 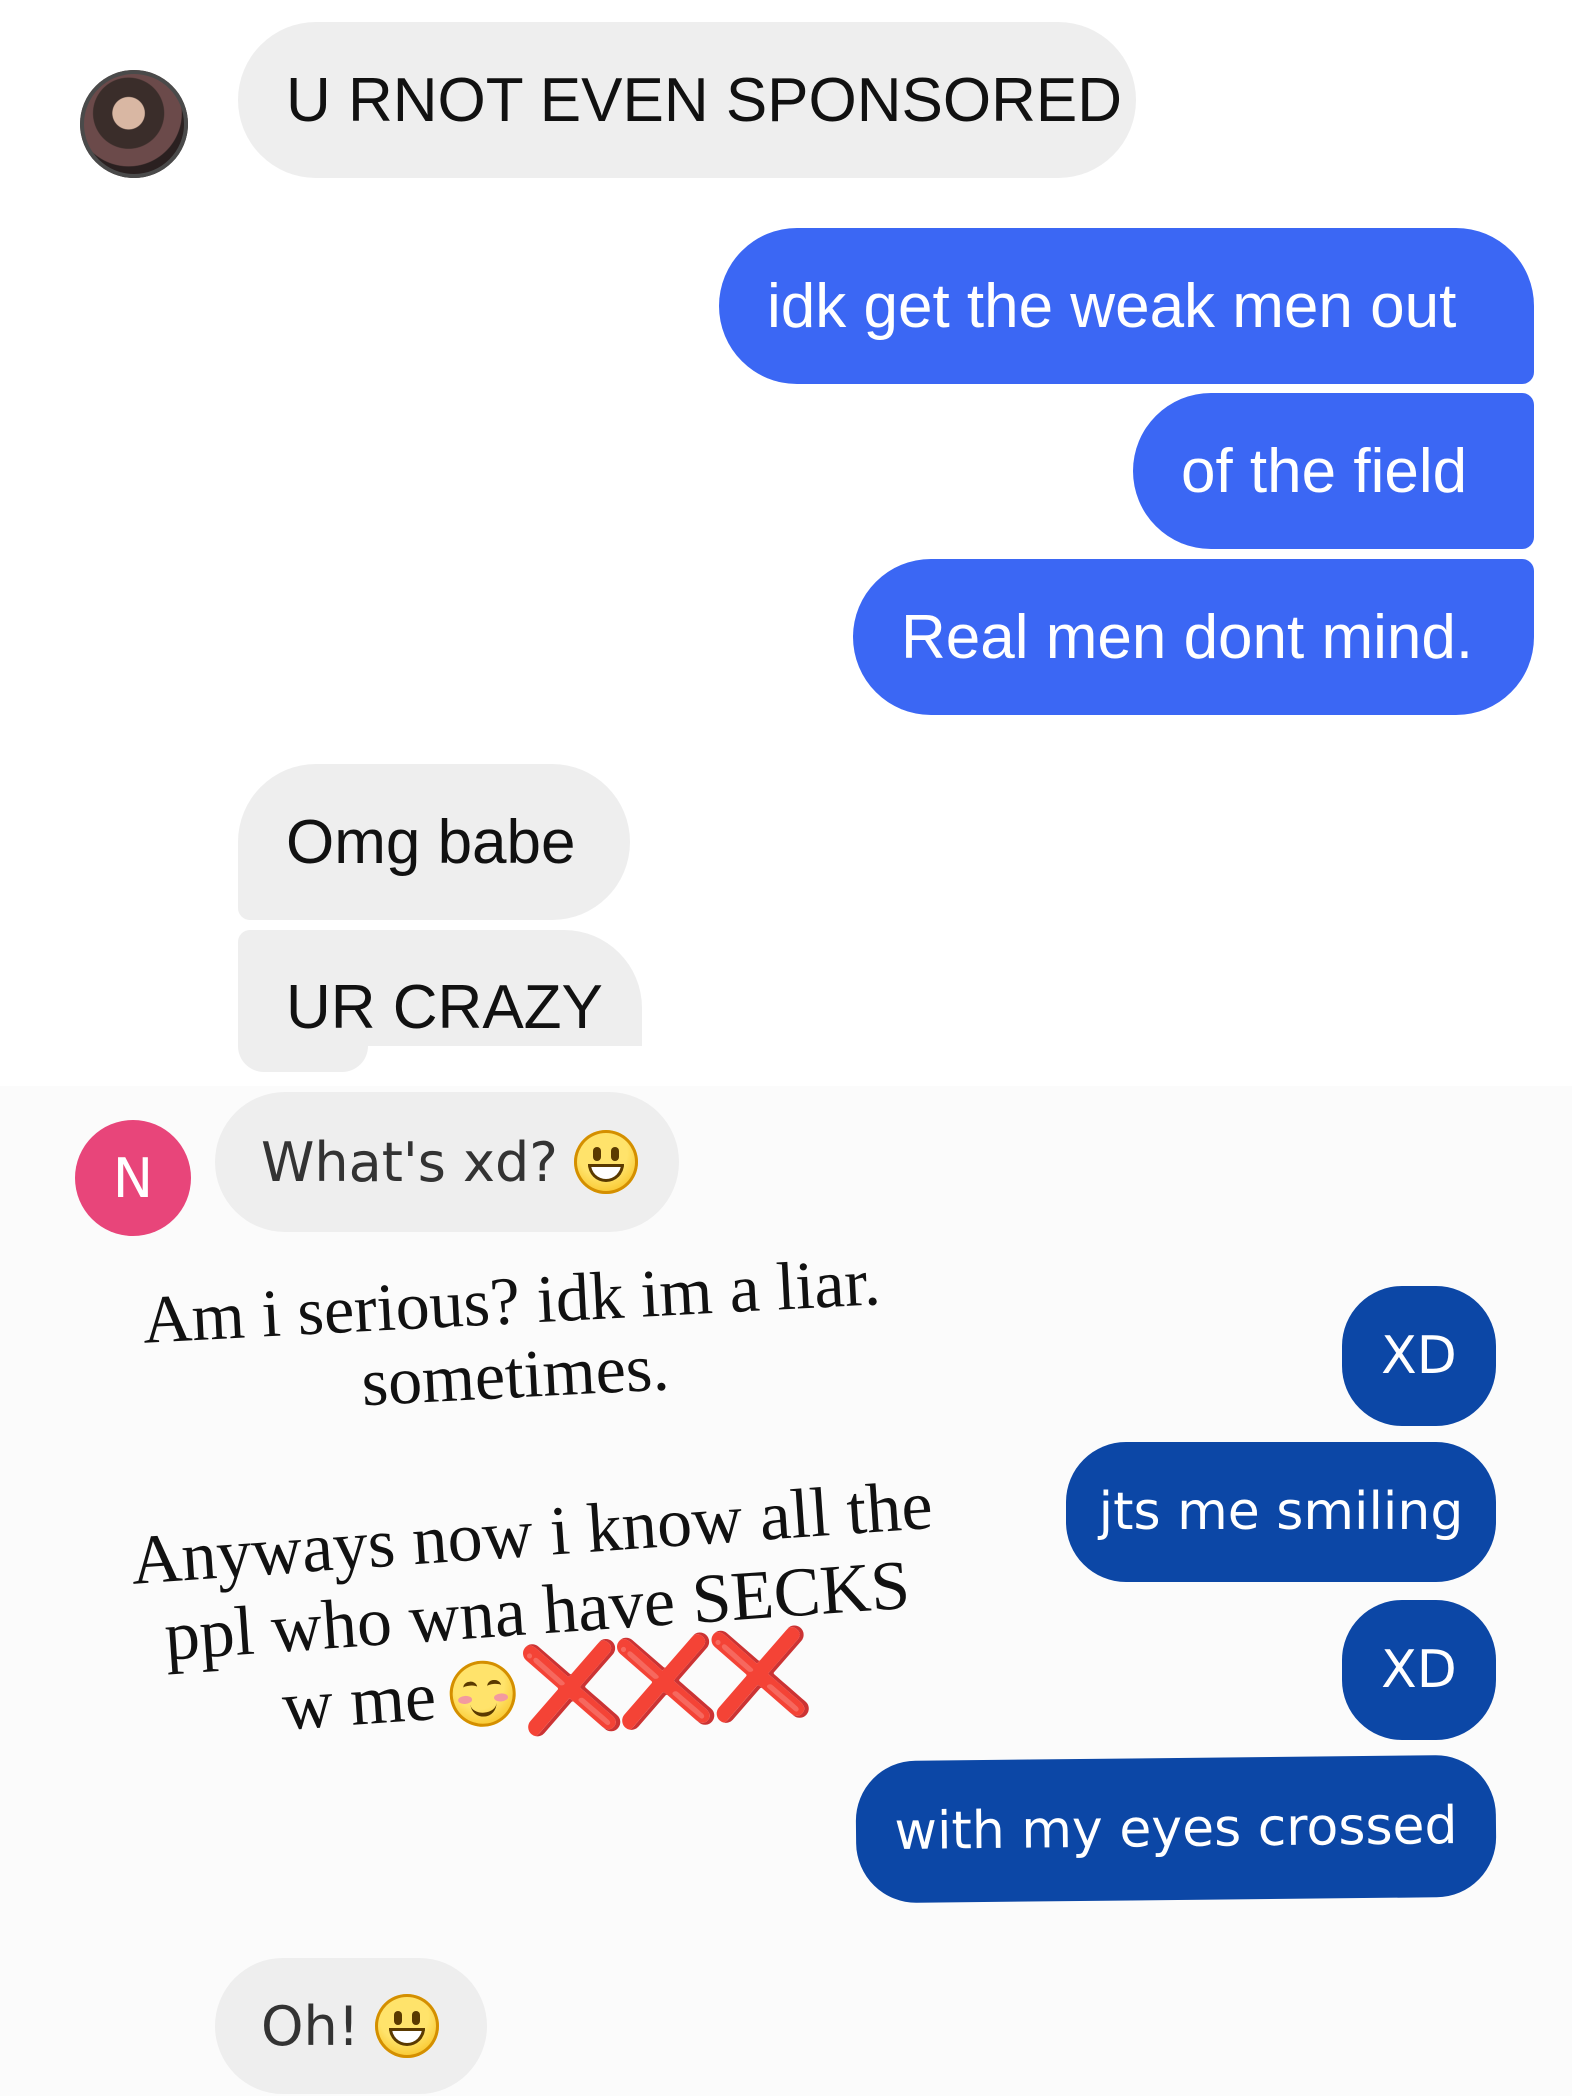 What do you see at coordinates (482, 1693) in the screenshot?
I see `smiling-blush-emoji-icon` at bounding box center [482, 1693].